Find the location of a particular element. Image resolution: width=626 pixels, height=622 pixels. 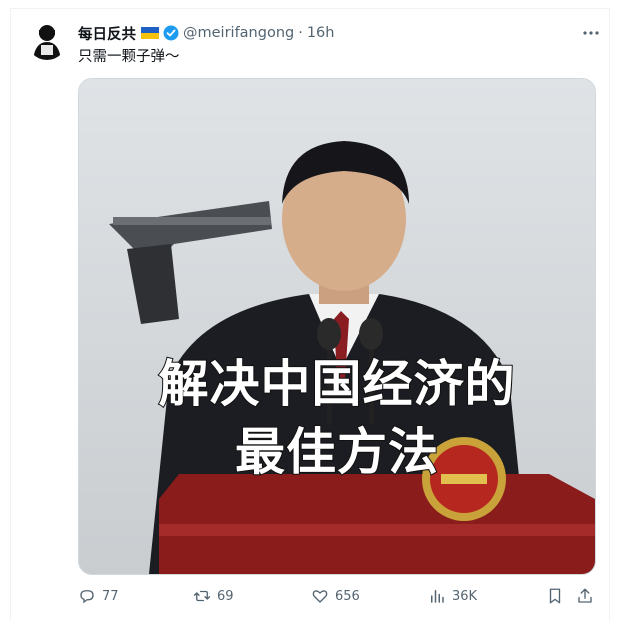

meme-text-line-1: 解决中国经济的 is located at coordinates (337, 384).